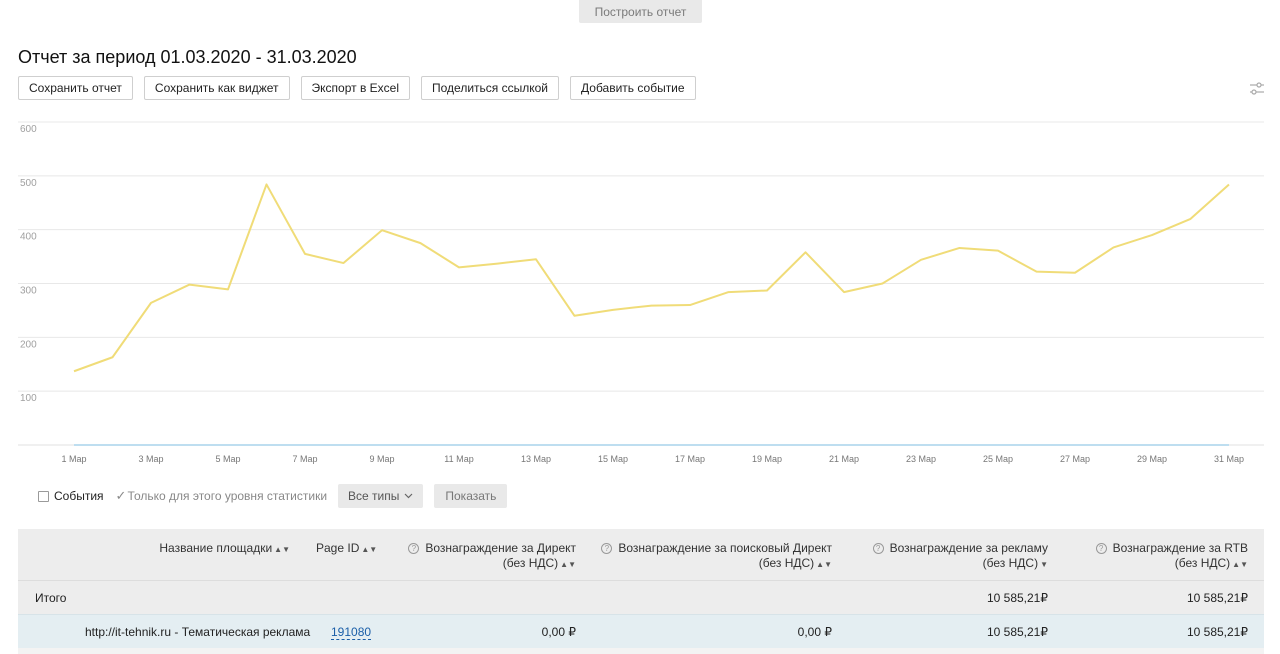  I want to click on level-only-check-icon: ✓, so click(121, 496).